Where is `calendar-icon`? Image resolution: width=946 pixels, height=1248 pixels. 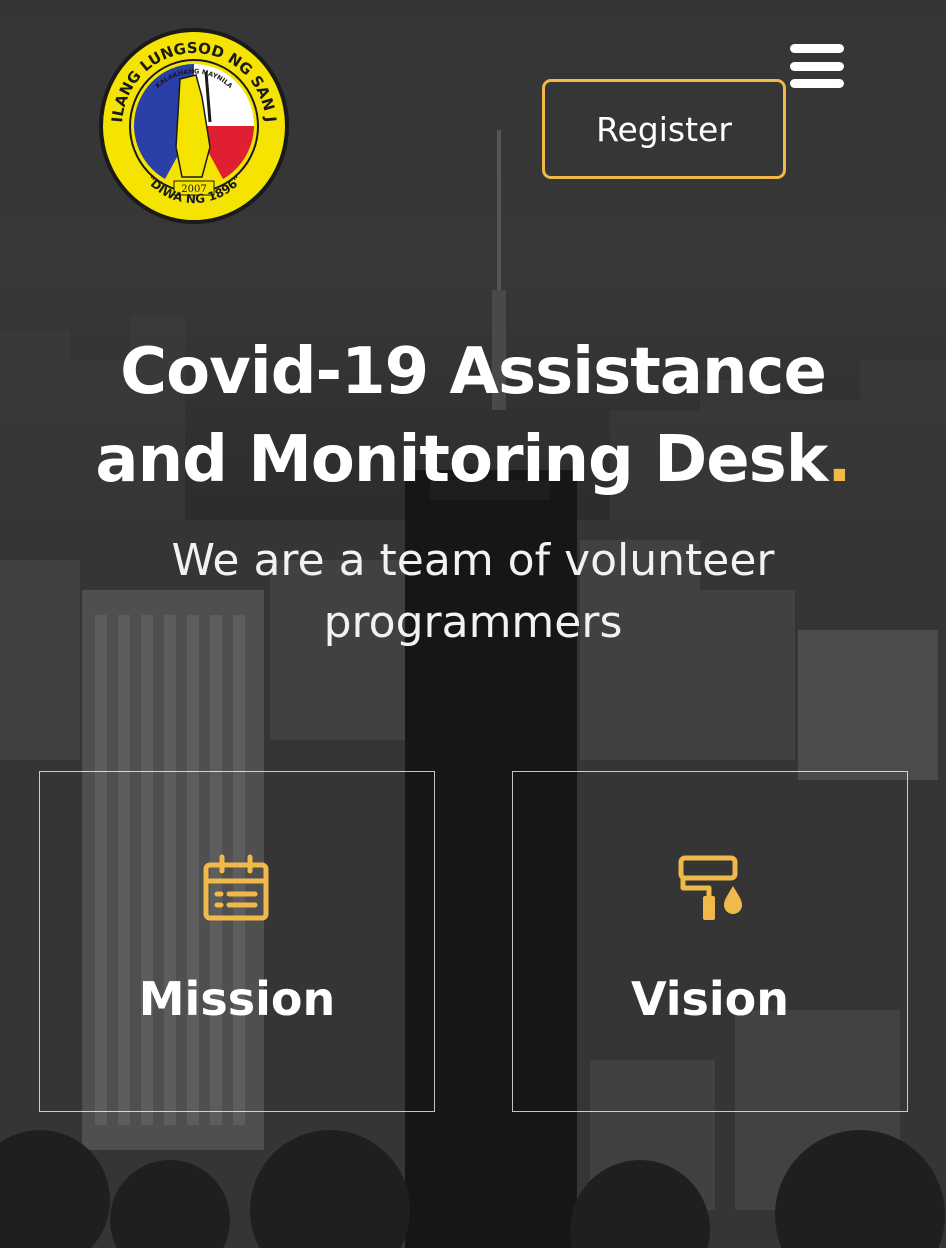 calendar-icon is located at coordinates (236, 887).